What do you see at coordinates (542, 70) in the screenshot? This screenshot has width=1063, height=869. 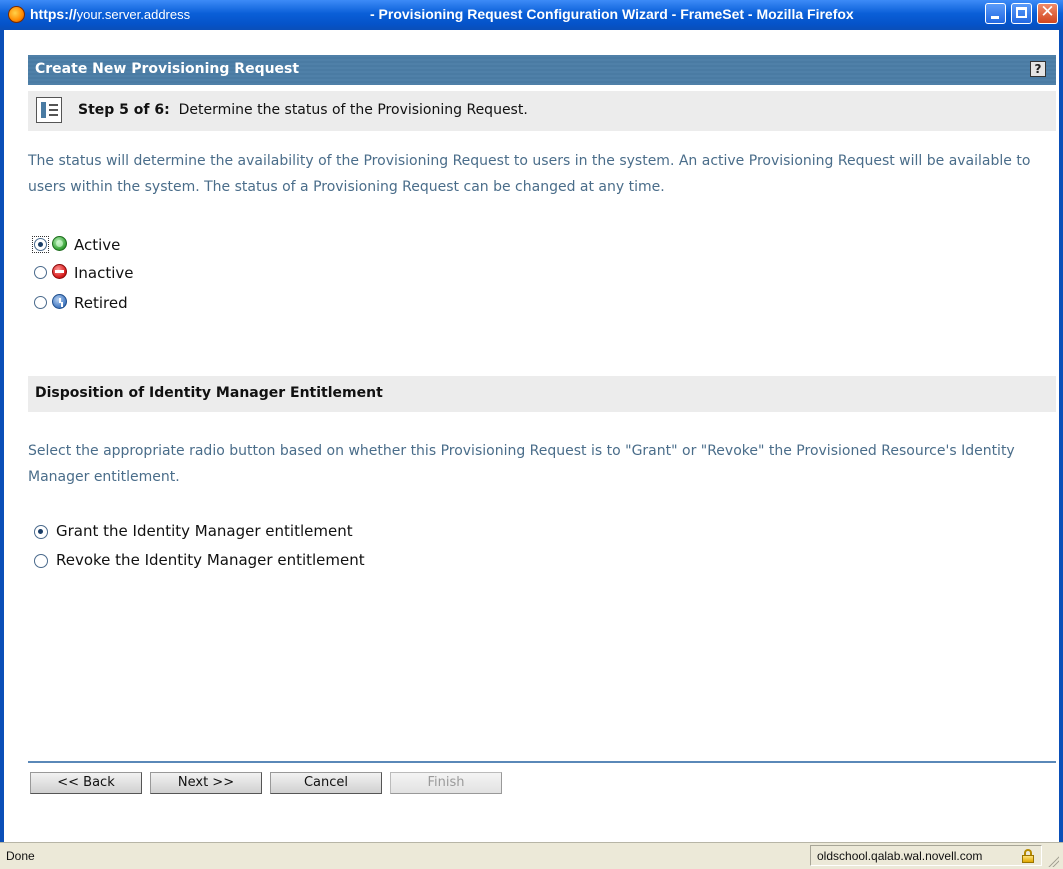 I see `wizard-header: Create New Provisioning Request ?` at bounding box center [542, 70].